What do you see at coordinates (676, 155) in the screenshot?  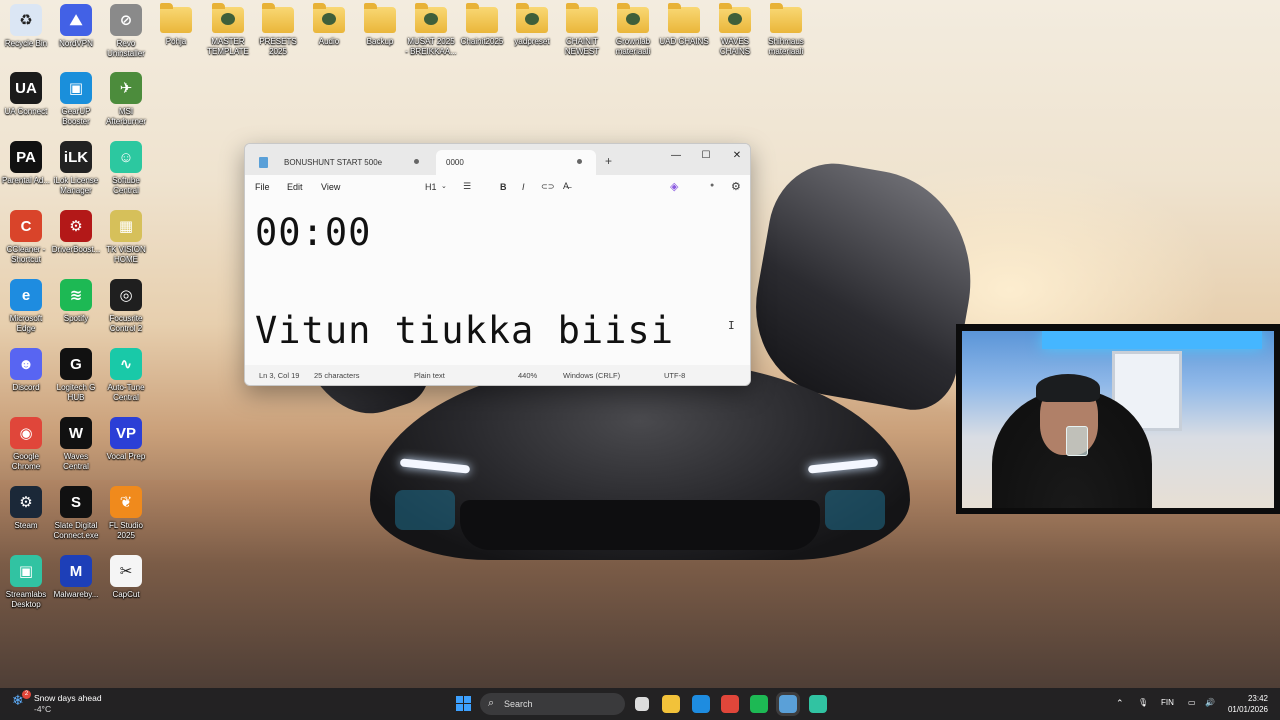 I see `minimize-button: —` at bounding box center [676, 155].